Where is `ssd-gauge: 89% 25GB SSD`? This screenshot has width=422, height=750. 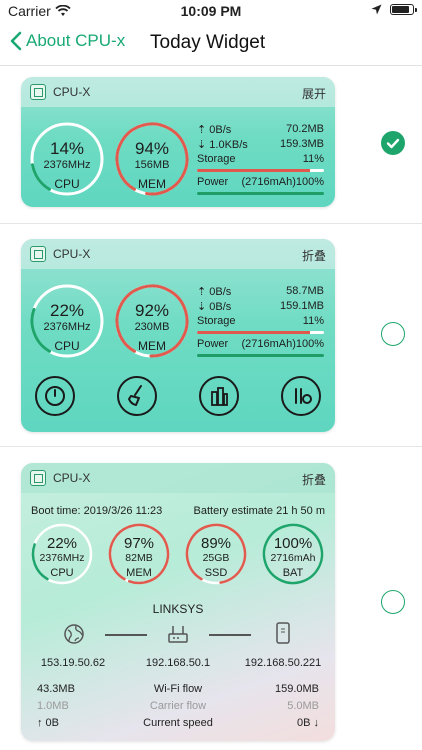
ssd-gauge: 89% 25GB SSD is located at coordinates (216, 554).